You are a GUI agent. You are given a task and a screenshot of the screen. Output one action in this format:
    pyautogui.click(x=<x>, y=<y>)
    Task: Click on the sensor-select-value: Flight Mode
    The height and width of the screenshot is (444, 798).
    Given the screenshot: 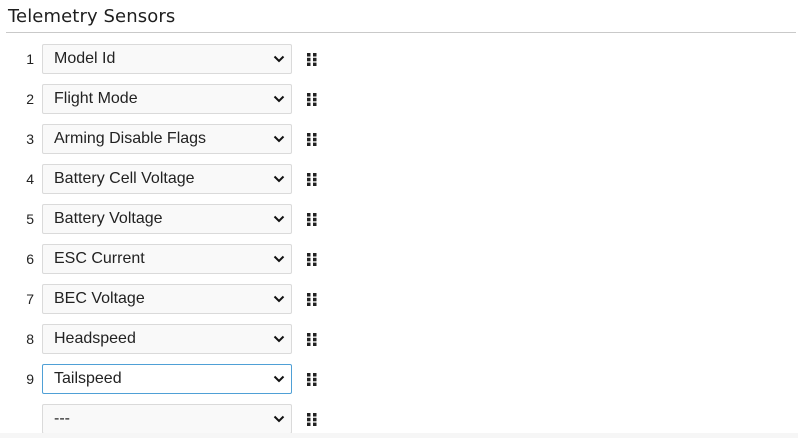 What is the action you would take?
    pyautogui.click(x=96, y=98)
    